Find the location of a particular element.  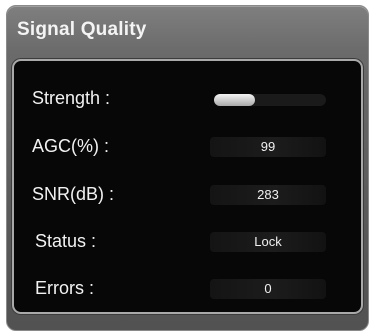

strength-bar-fill is located at coordinates (235, 100).